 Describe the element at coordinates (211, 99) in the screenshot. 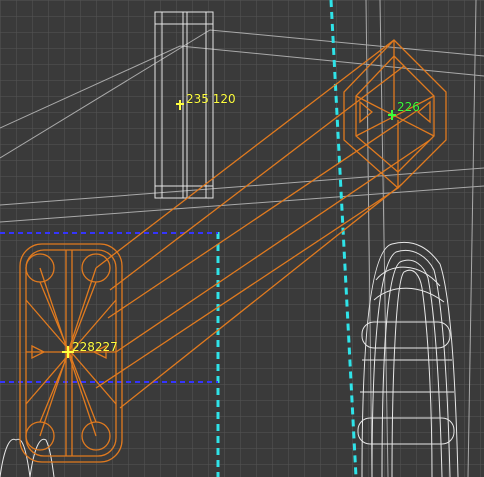

I see `measurement-label: 235 120` at that location.